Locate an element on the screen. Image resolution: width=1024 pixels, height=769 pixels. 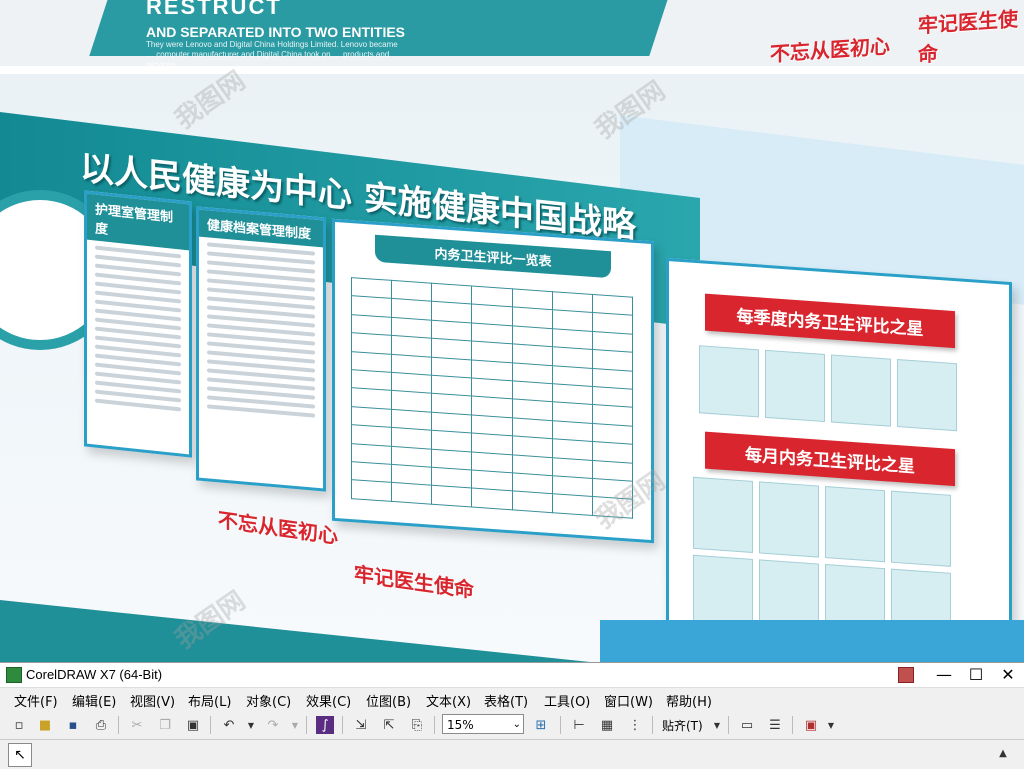
cut-icon: ✂ is located at coordinates (137, 725).